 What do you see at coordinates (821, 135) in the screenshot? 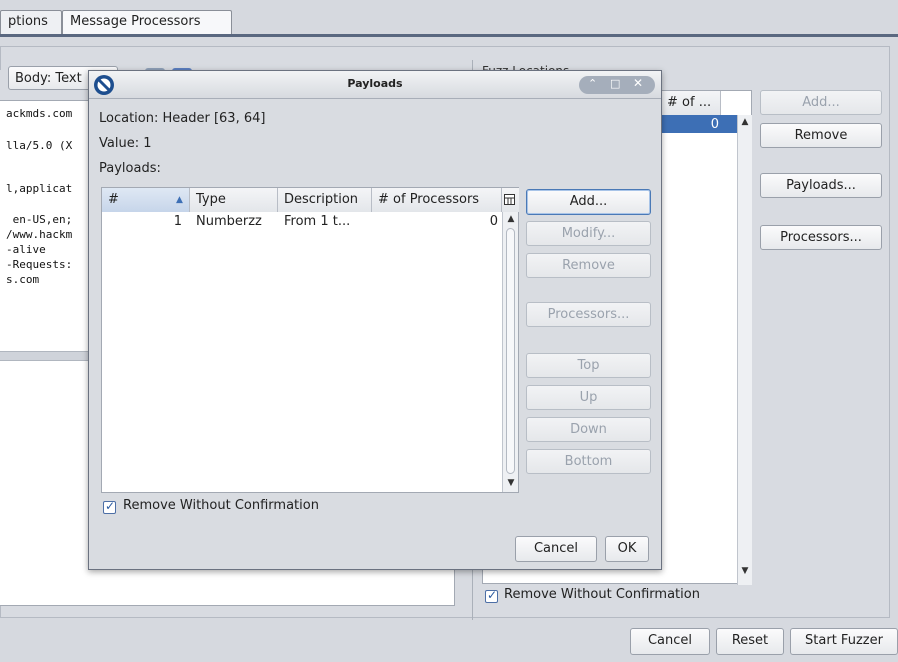
I see `locations-remove-button: Remove` at bounding box center [821, 135].